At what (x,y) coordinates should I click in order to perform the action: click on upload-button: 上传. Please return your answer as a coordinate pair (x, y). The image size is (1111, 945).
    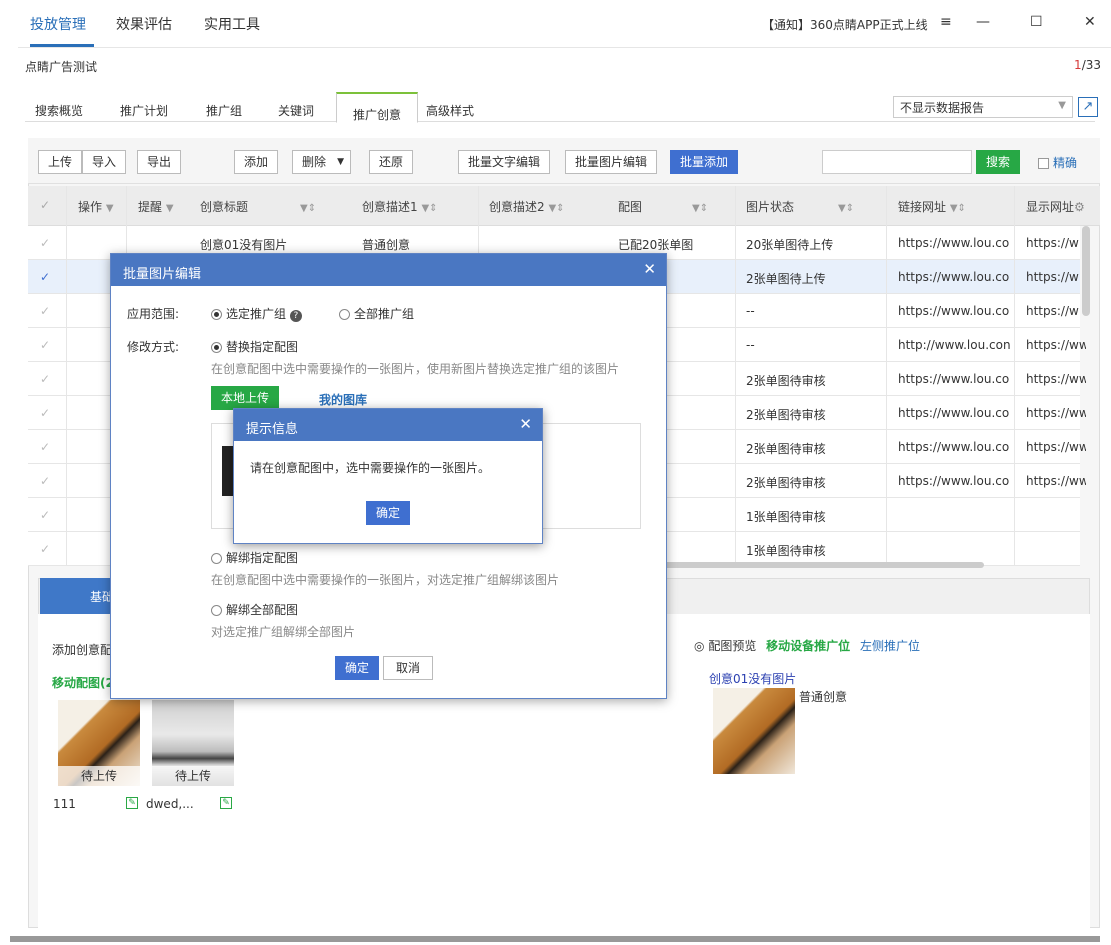
    Looking at the image, I should click on (60, 162).